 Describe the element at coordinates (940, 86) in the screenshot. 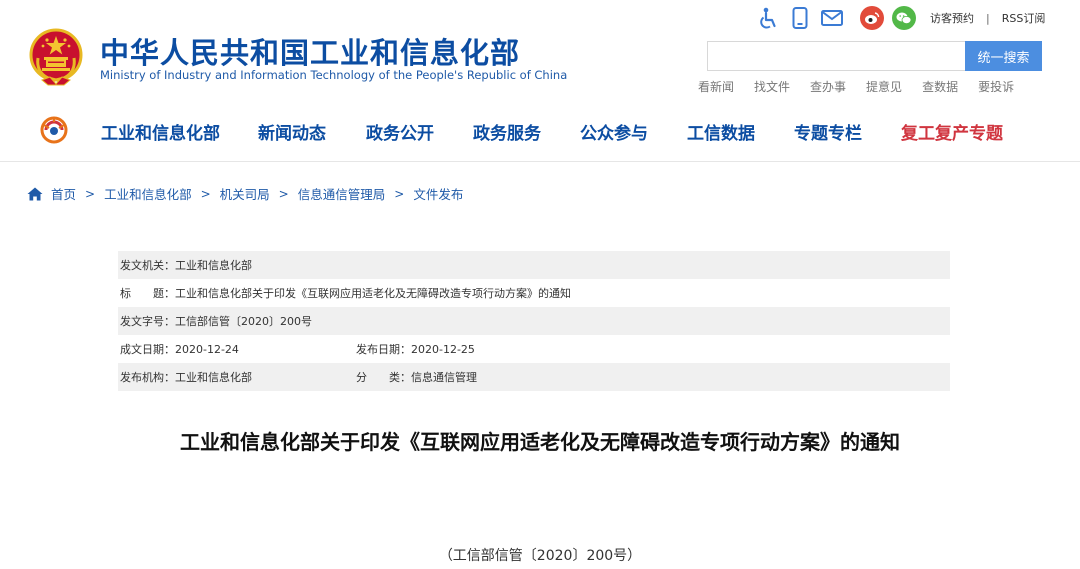

I see `quick-link-data: 查数据` at that location.